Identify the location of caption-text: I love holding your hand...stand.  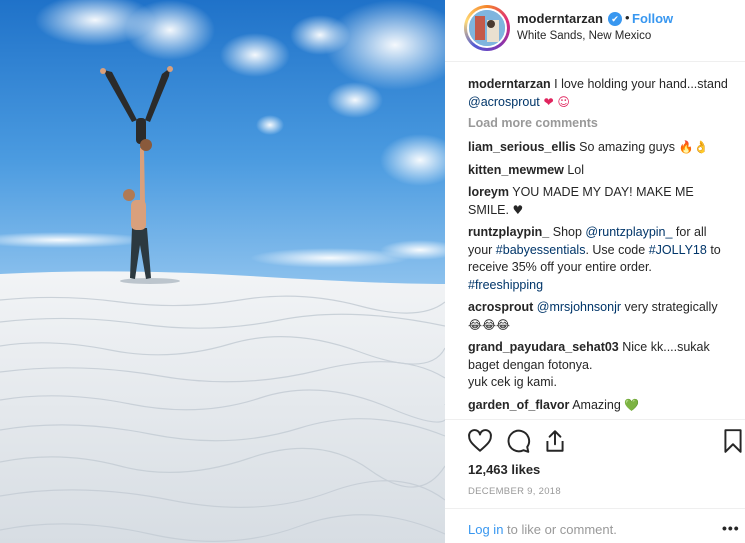
(639, 84).